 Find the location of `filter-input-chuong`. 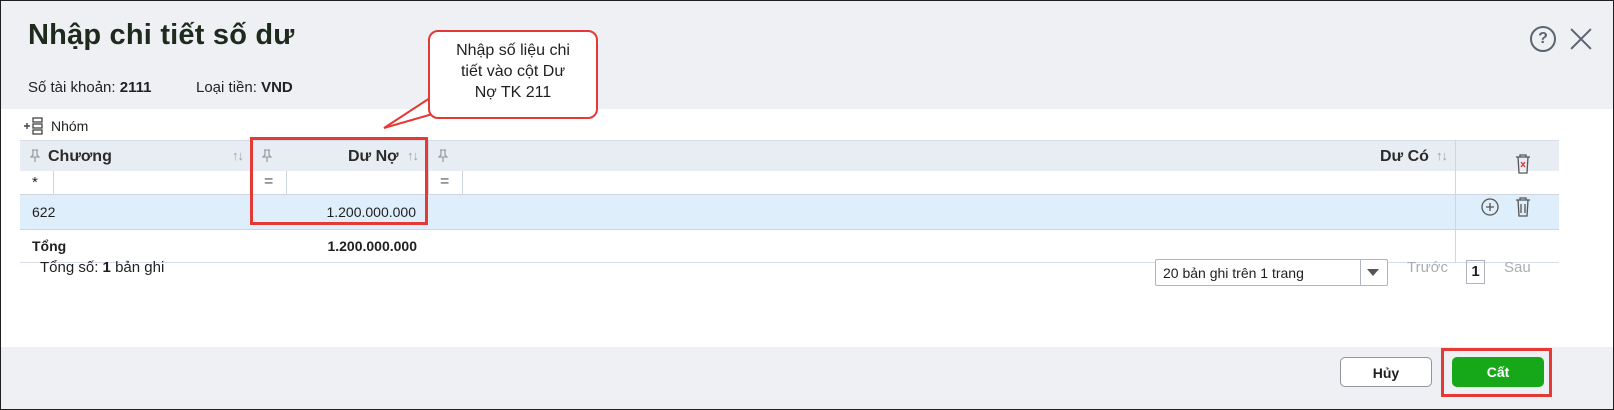

filter-input-chuong is located at coordinates (153, 182).